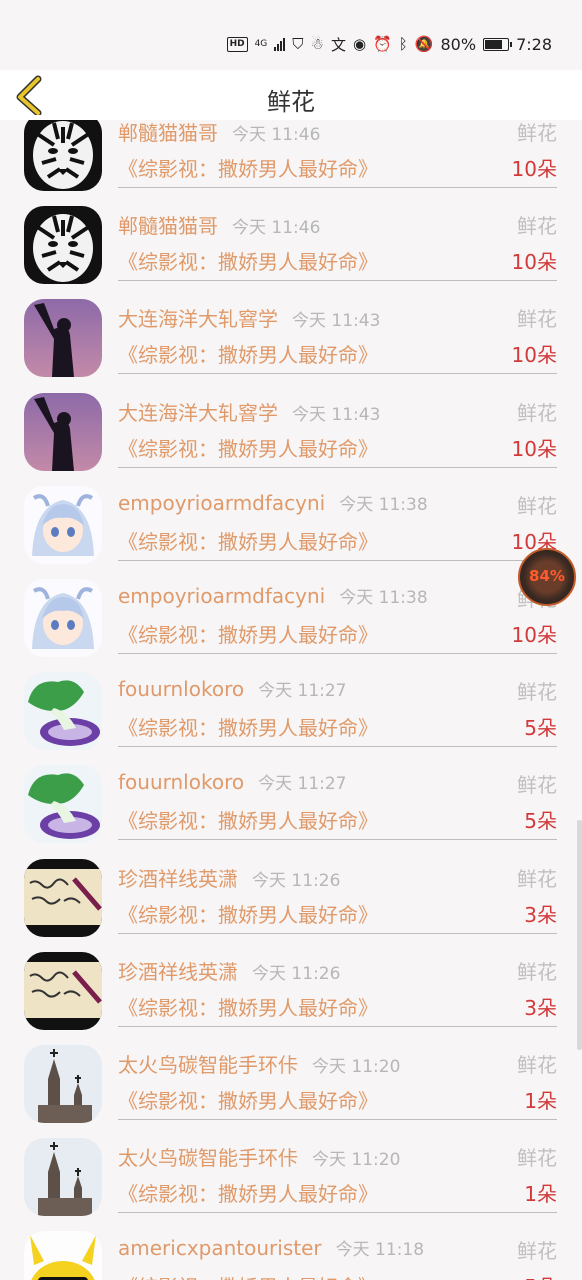 This screenshot has width=582, height=1280. What do you see at coordinates (339, 44) in the screenshot?
I see `translate-icon: 文` at bounding box center [339, 44].